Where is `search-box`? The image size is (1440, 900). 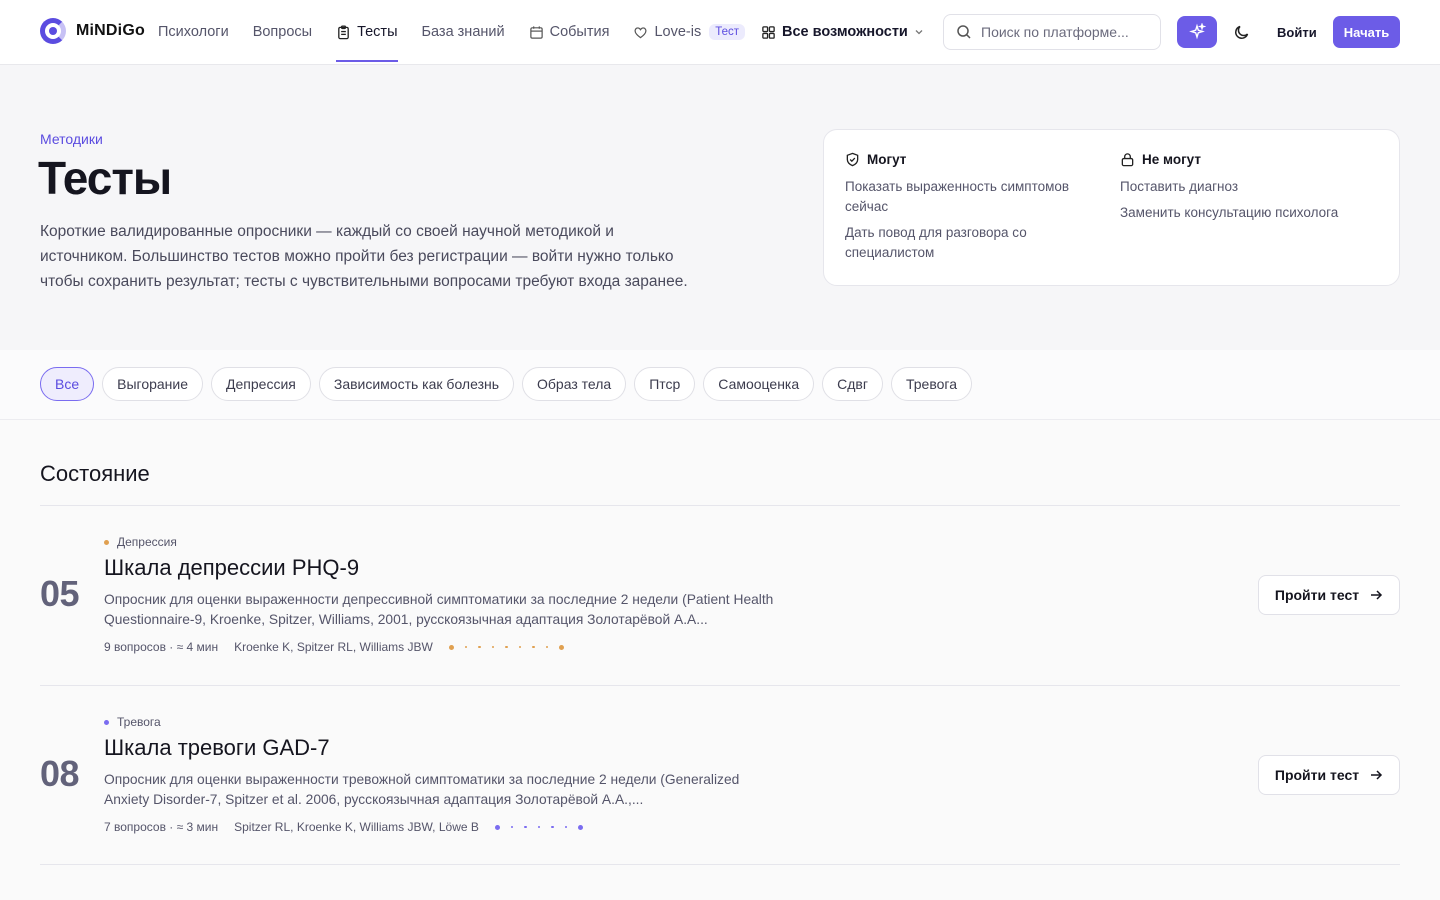 search-box is located at coordinates (1052, 32).